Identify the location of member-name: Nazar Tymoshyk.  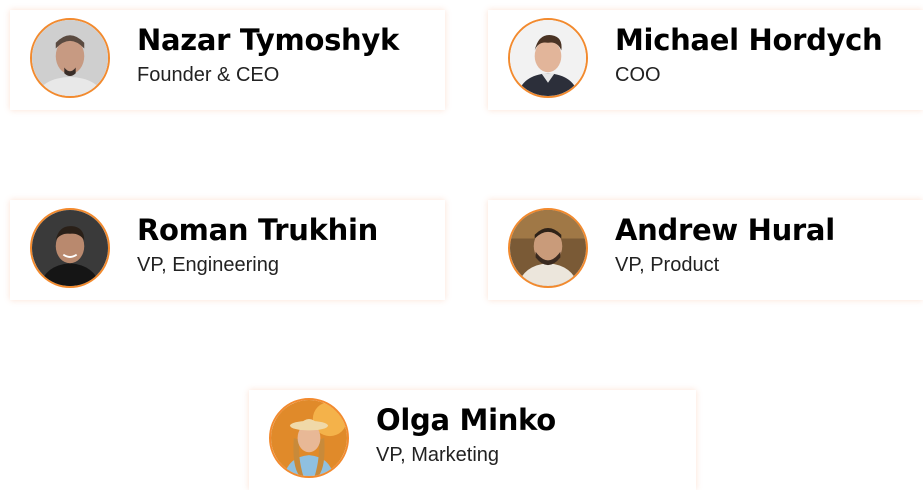
(268, 40).